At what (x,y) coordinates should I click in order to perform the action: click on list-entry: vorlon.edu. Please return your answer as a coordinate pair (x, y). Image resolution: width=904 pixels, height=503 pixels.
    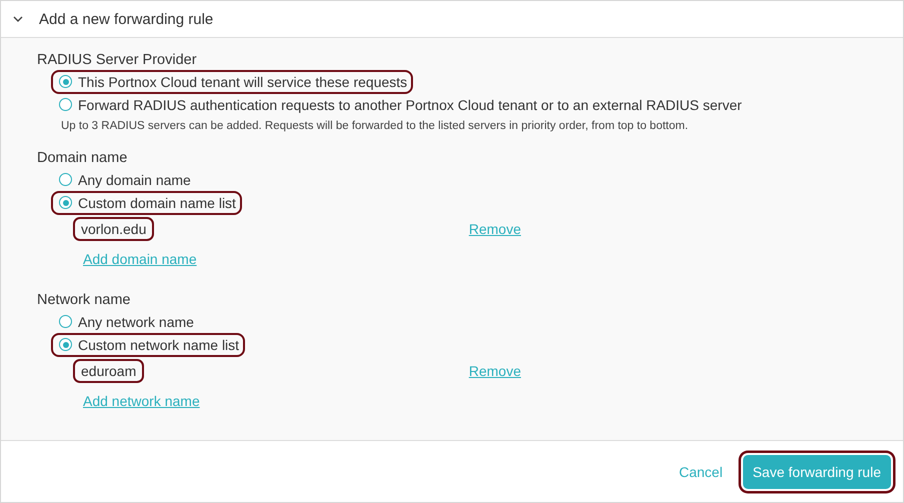
    Looking at the image, I should click on (113, 229).